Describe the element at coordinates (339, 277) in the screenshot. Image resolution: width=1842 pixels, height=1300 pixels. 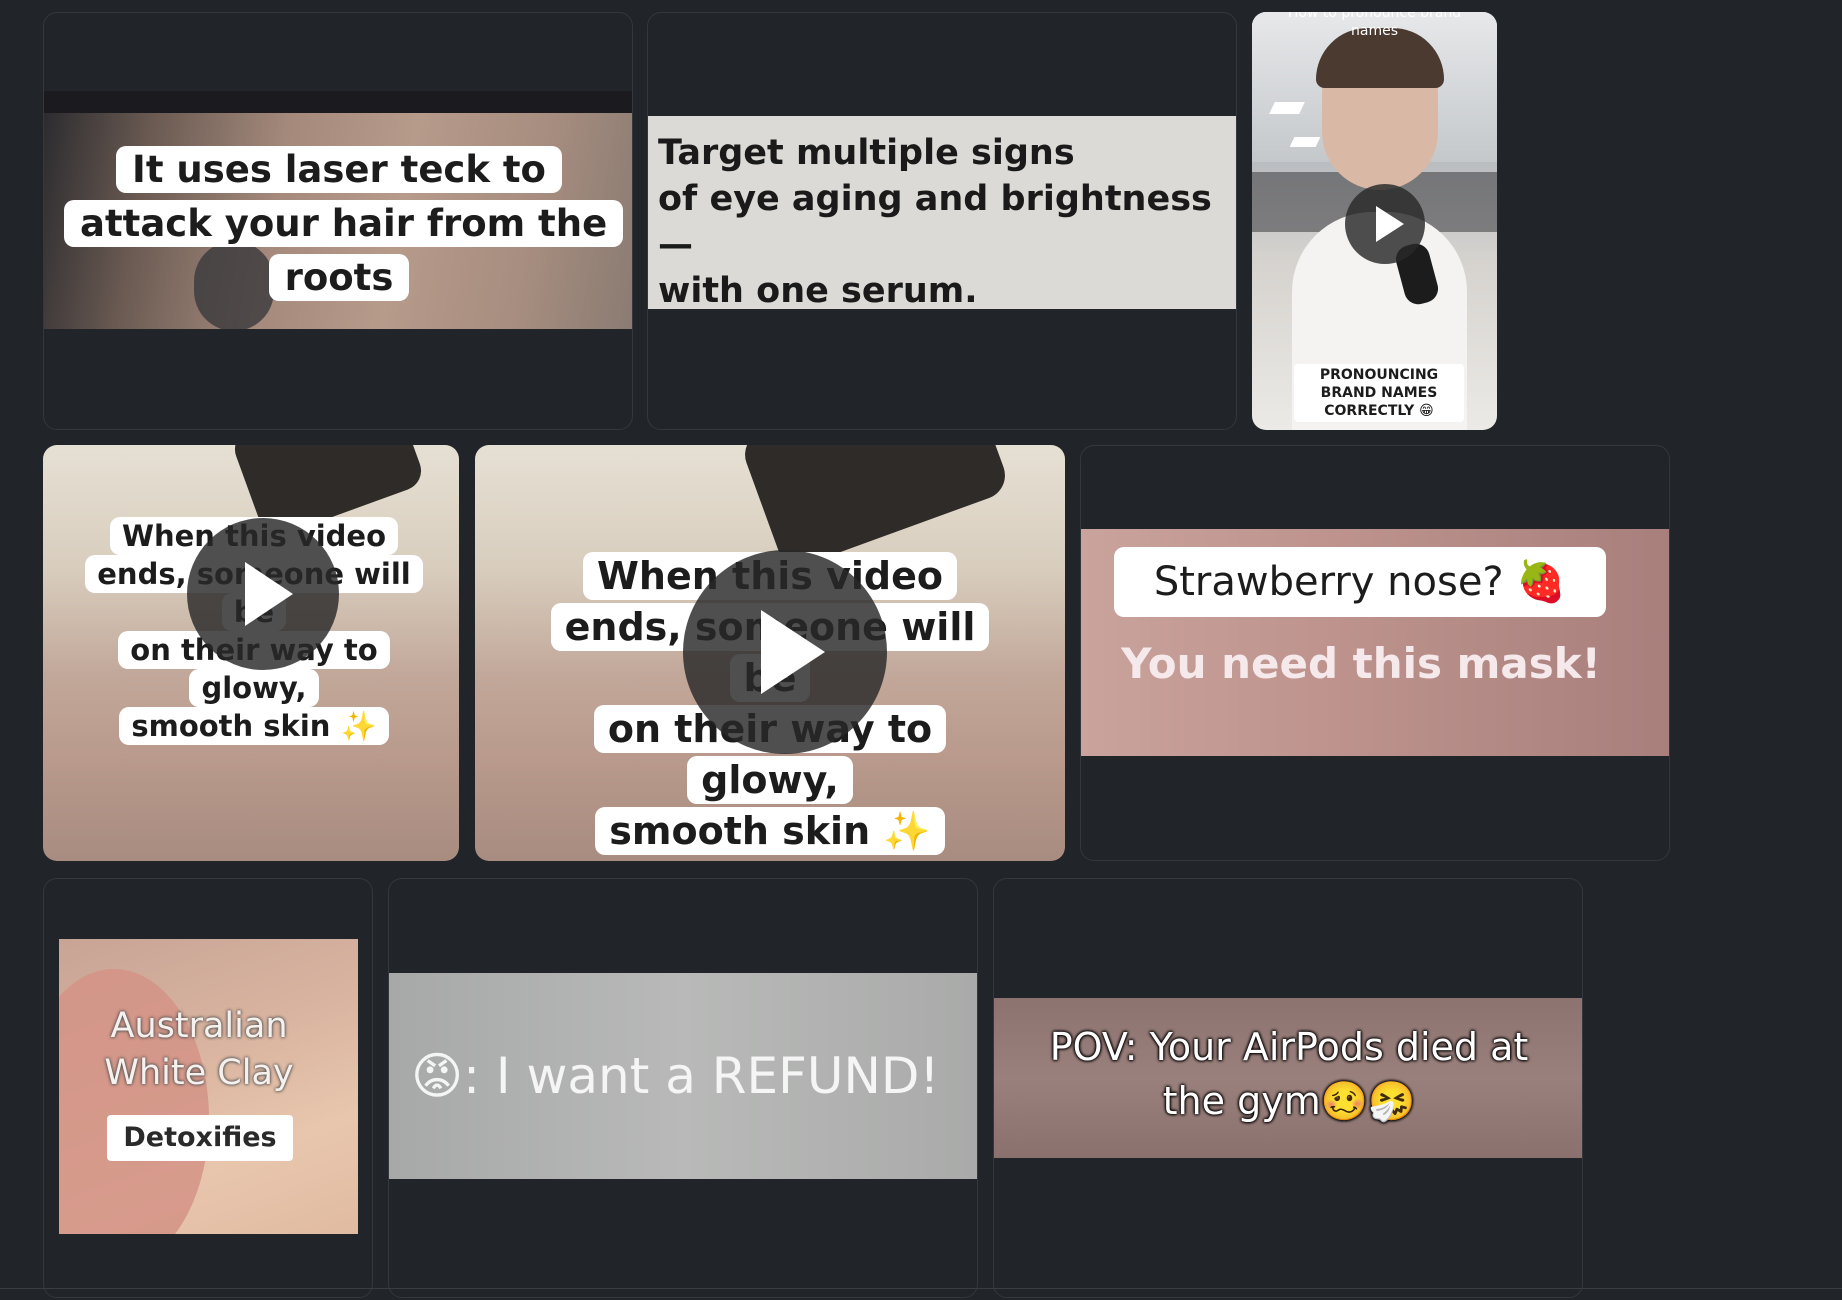
I see `caption-line: roots` at that location.